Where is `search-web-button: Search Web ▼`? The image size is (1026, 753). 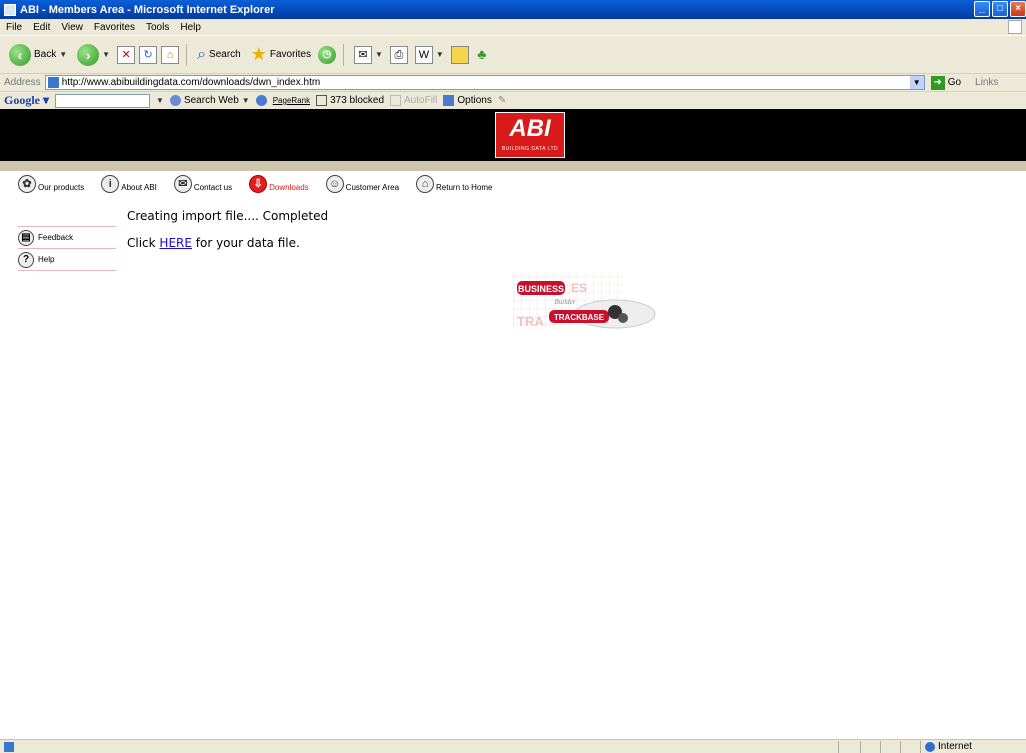
search-web-button: Search Web ▼ is located at coordinates (209, 100).